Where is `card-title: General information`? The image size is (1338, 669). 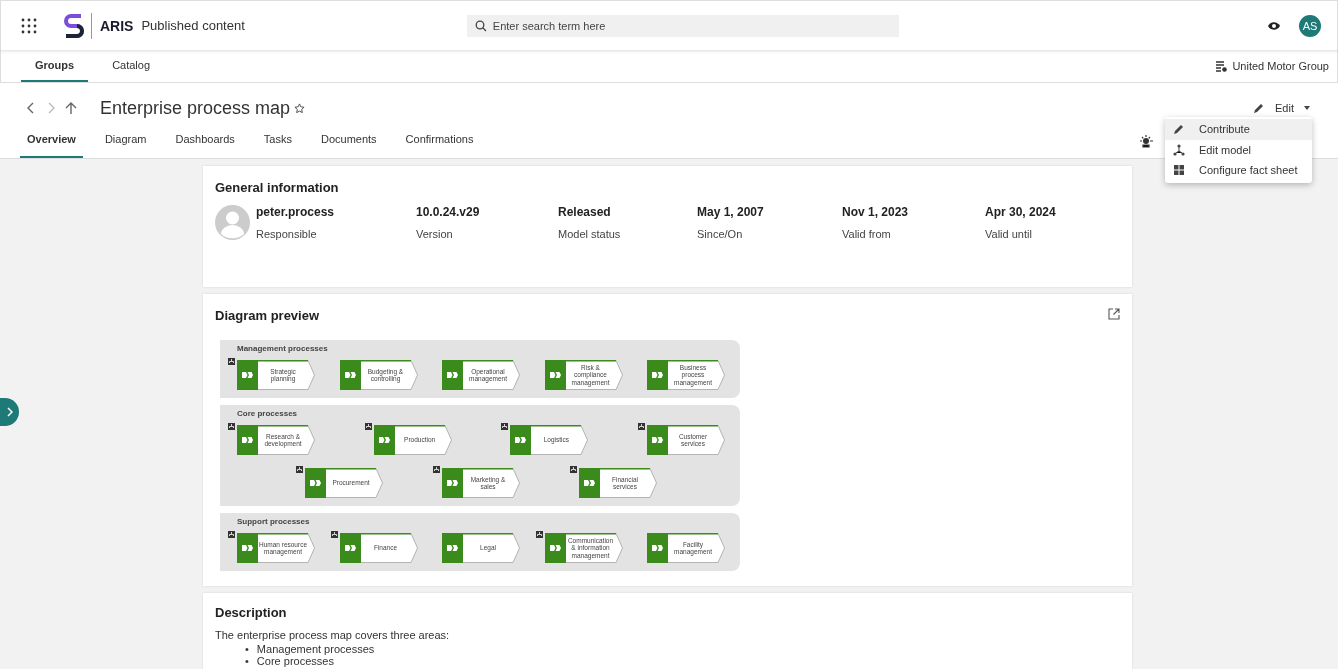 card-title: General information is located at coordinates (277, 187).